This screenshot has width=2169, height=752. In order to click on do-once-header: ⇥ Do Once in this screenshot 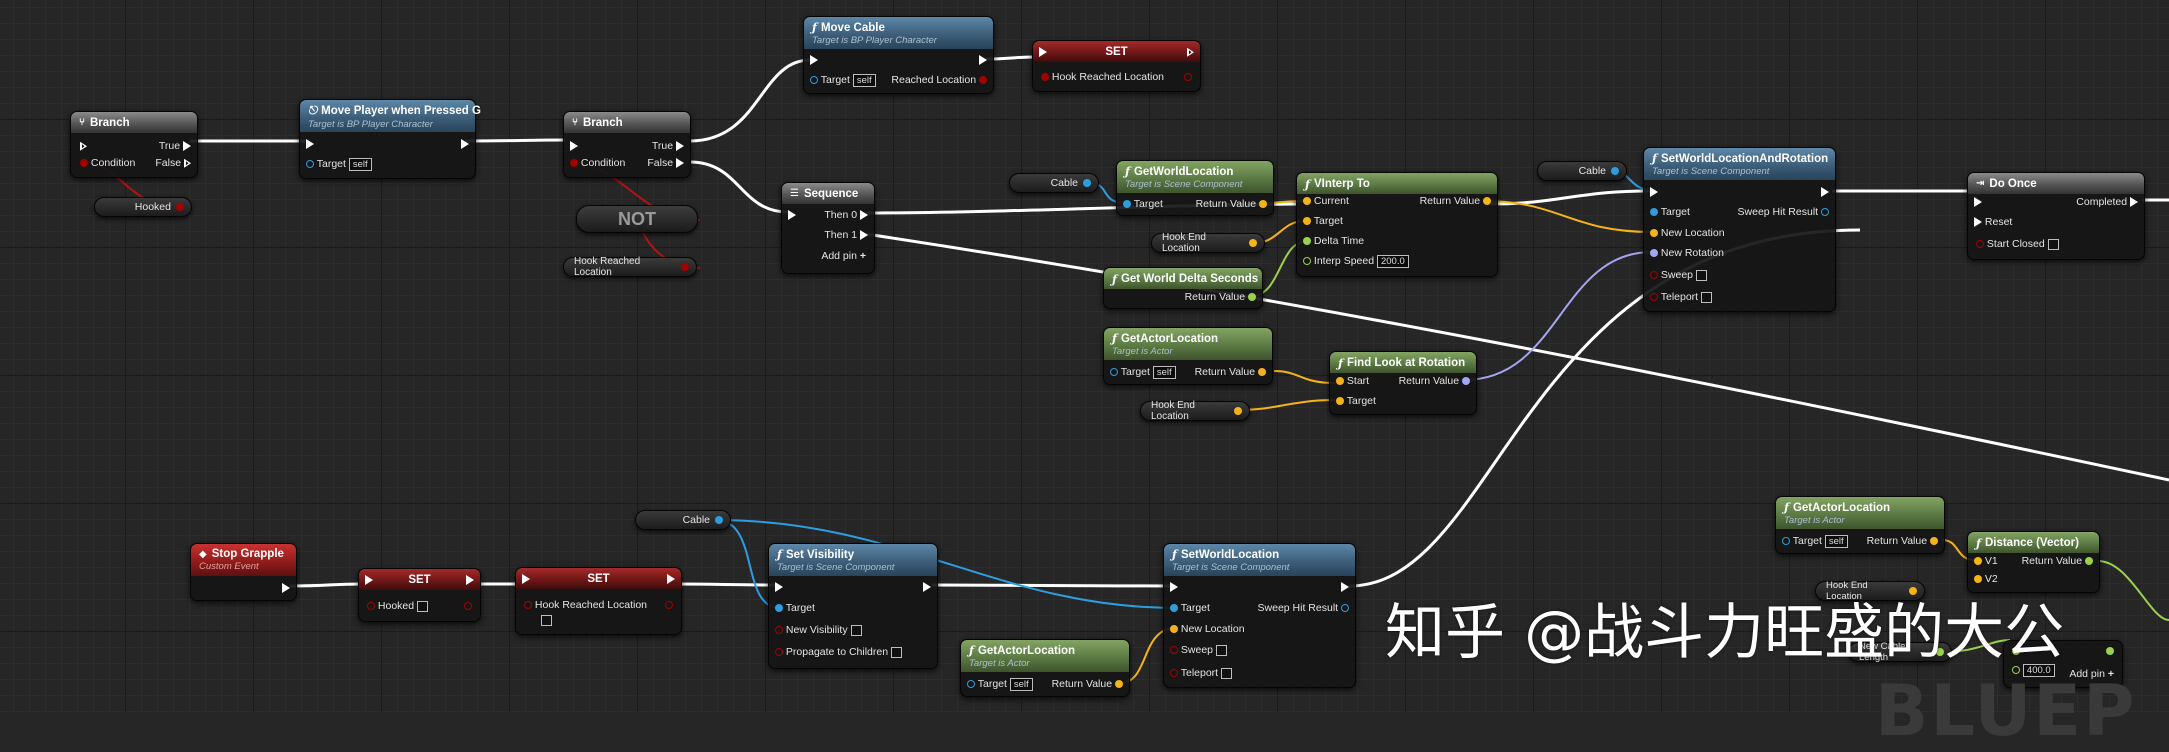, I will do `click(2056, 183)`.